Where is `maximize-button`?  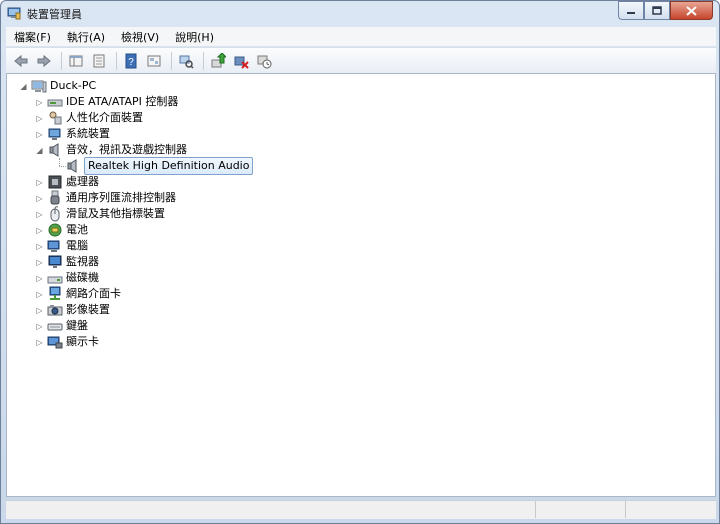 maximize-button is located at coordinates (657, 10).